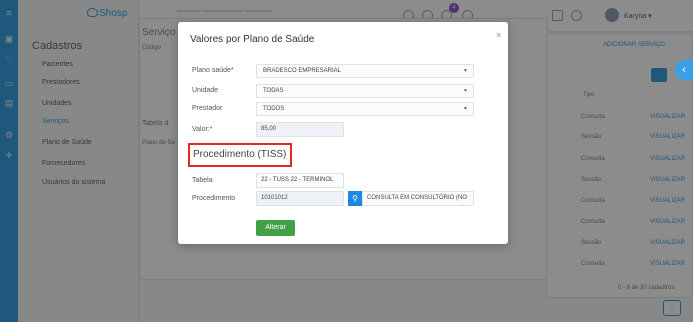 This screenshot has width=693, height=322. Describe the element at coordinates (365, 109) in the screenshot. I see `prestador-select: TODOS ▼` at that location.